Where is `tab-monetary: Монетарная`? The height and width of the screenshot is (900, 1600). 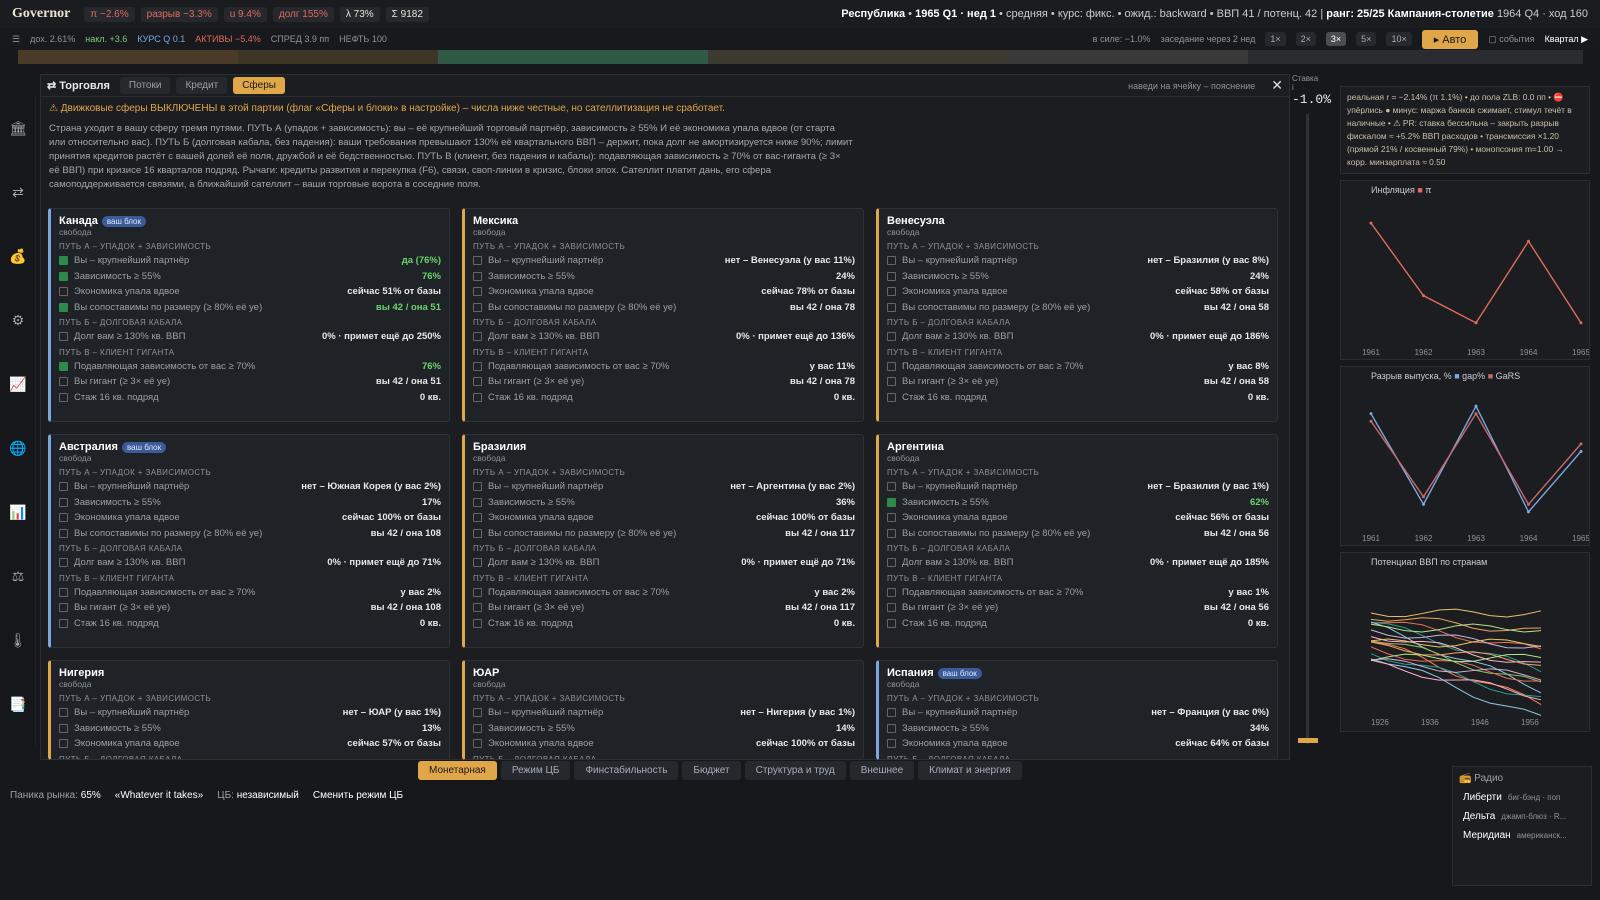
tab-monetary: Монетарная is located at coordinates (457, 770).